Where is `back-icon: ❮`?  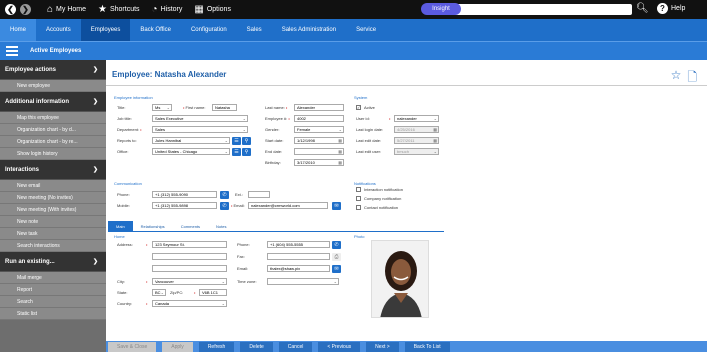
back-icon: ❮ is located at coordinates (10, 9).